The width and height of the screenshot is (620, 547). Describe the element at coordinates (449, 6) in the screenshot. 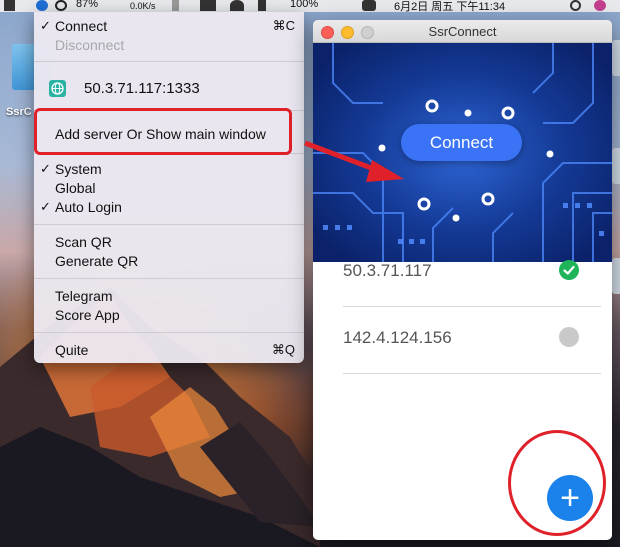

I see `clock-label: 6月2日 周五 下午11:34` at that location.